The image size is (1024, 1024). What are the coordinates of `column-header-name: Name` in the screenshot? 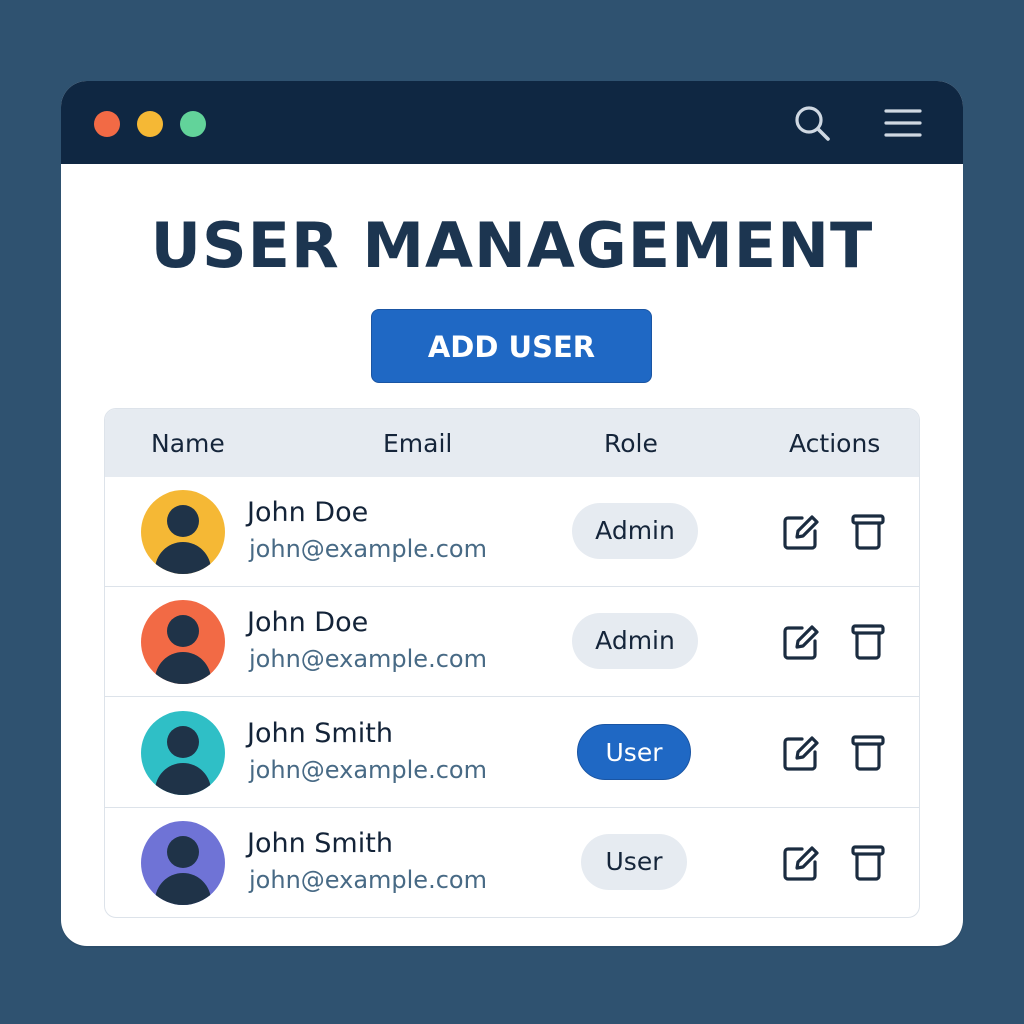 It's located at (188, 443).